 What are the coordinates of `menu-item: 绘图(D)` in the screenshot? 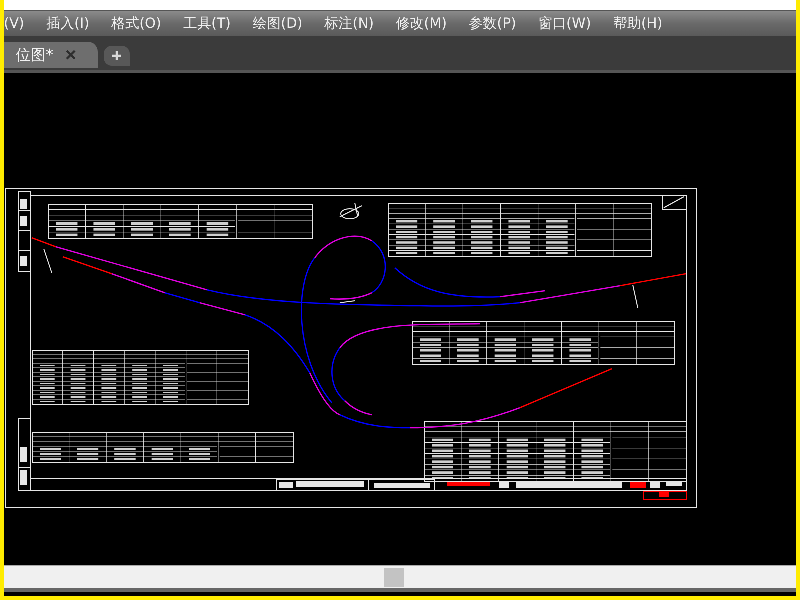 It's located at (278, 23).